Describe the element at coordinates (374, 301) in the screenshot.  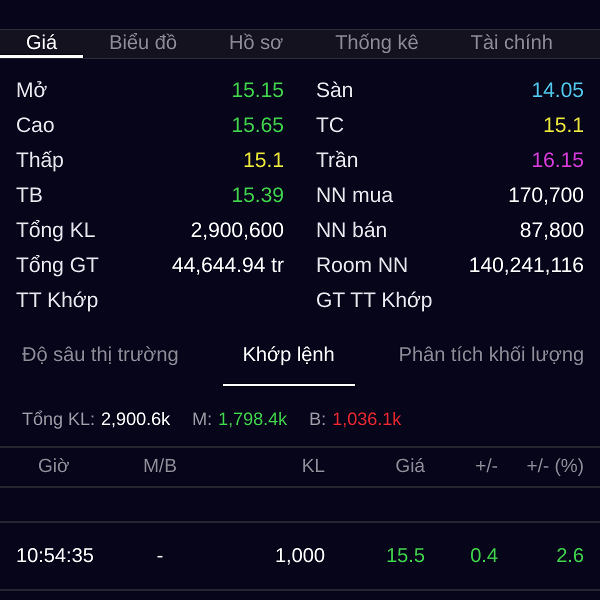
I see `stat-label: GT TT Khớp` at that location.